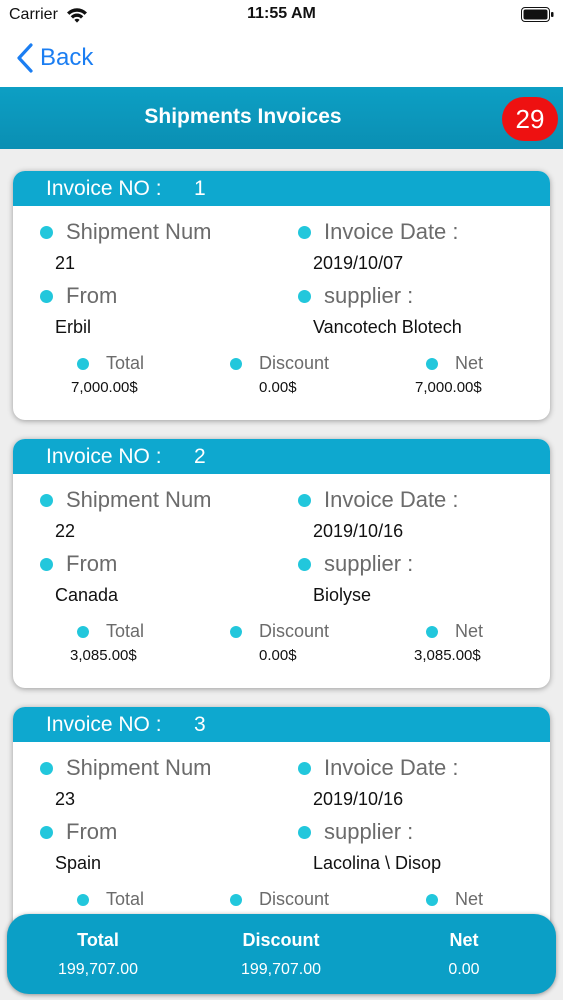 The image size is (563, 1000). Describe the element at coordinates (243, 116) in the screenshot. I see `page-title: Shipments Invoices` at that location.